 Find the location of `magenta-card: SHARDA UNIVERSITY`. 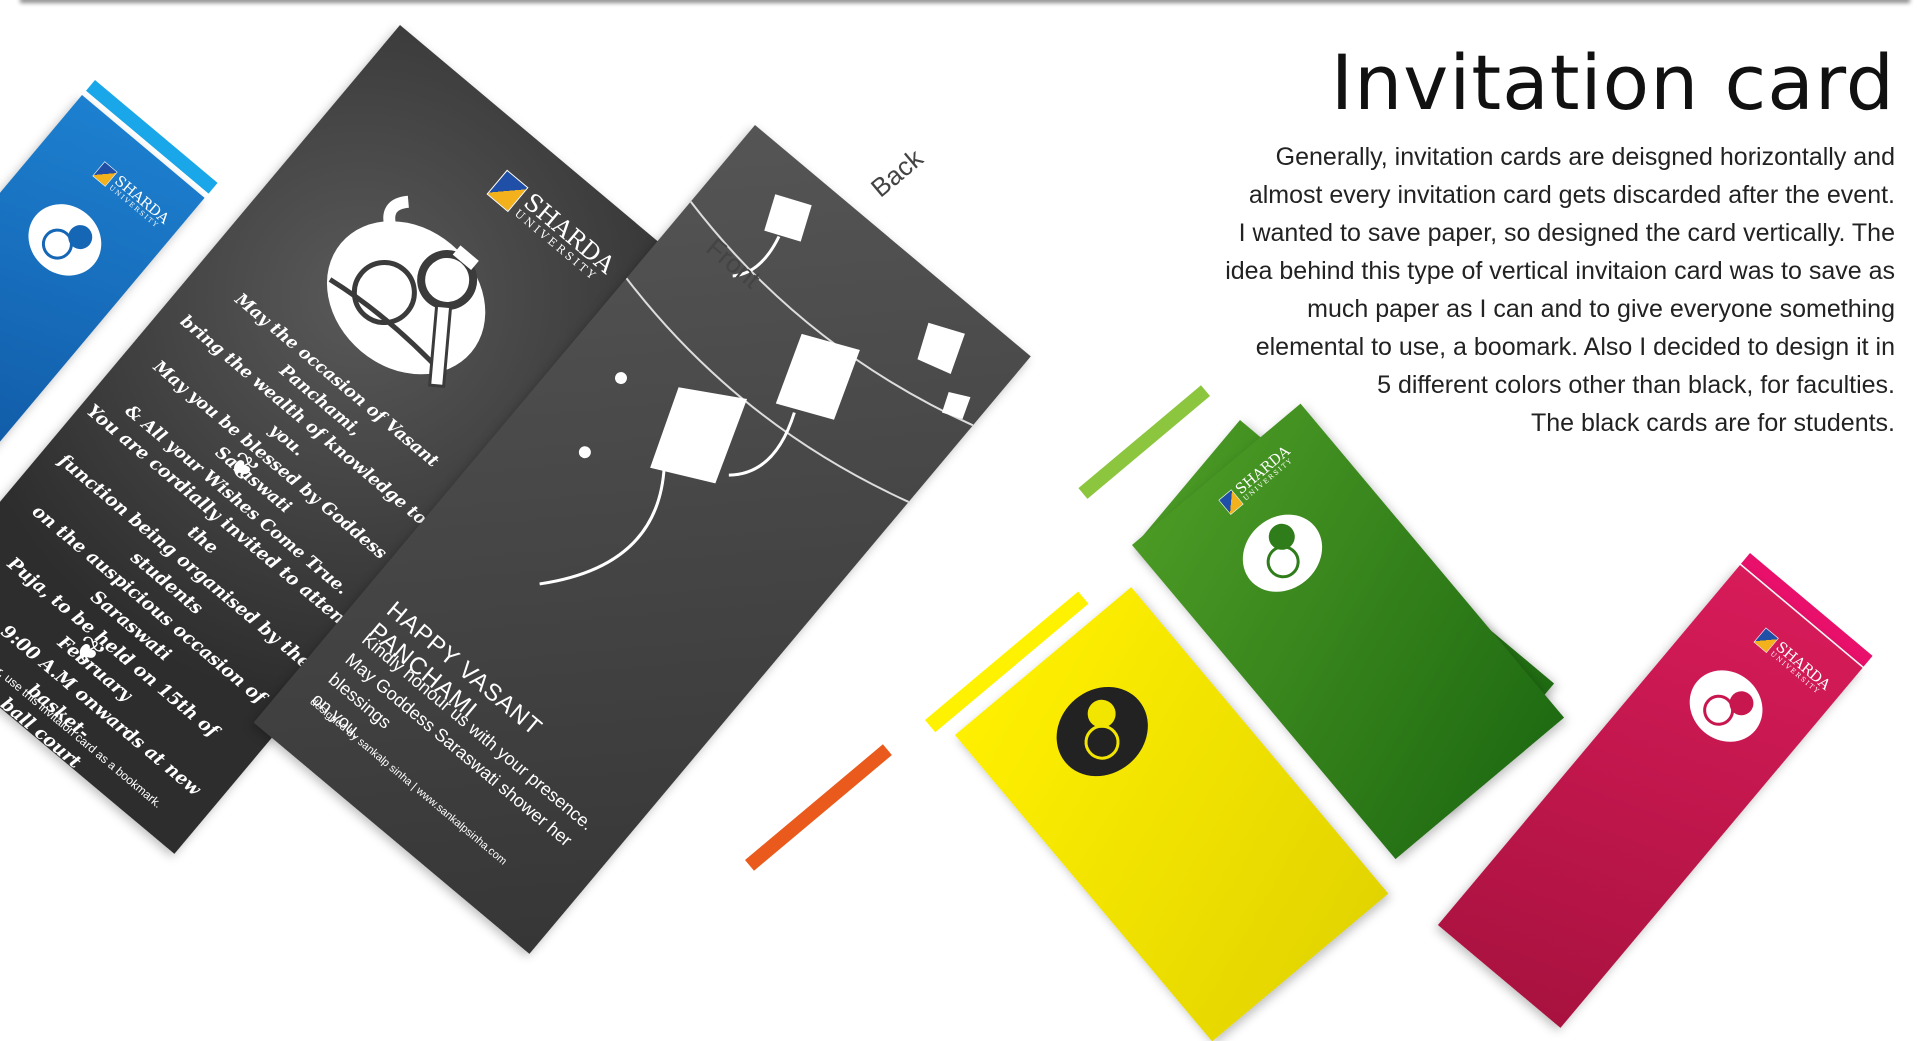

magenta-card: SHARDA UNIVERSITY is located at coordinates (1650, 796).